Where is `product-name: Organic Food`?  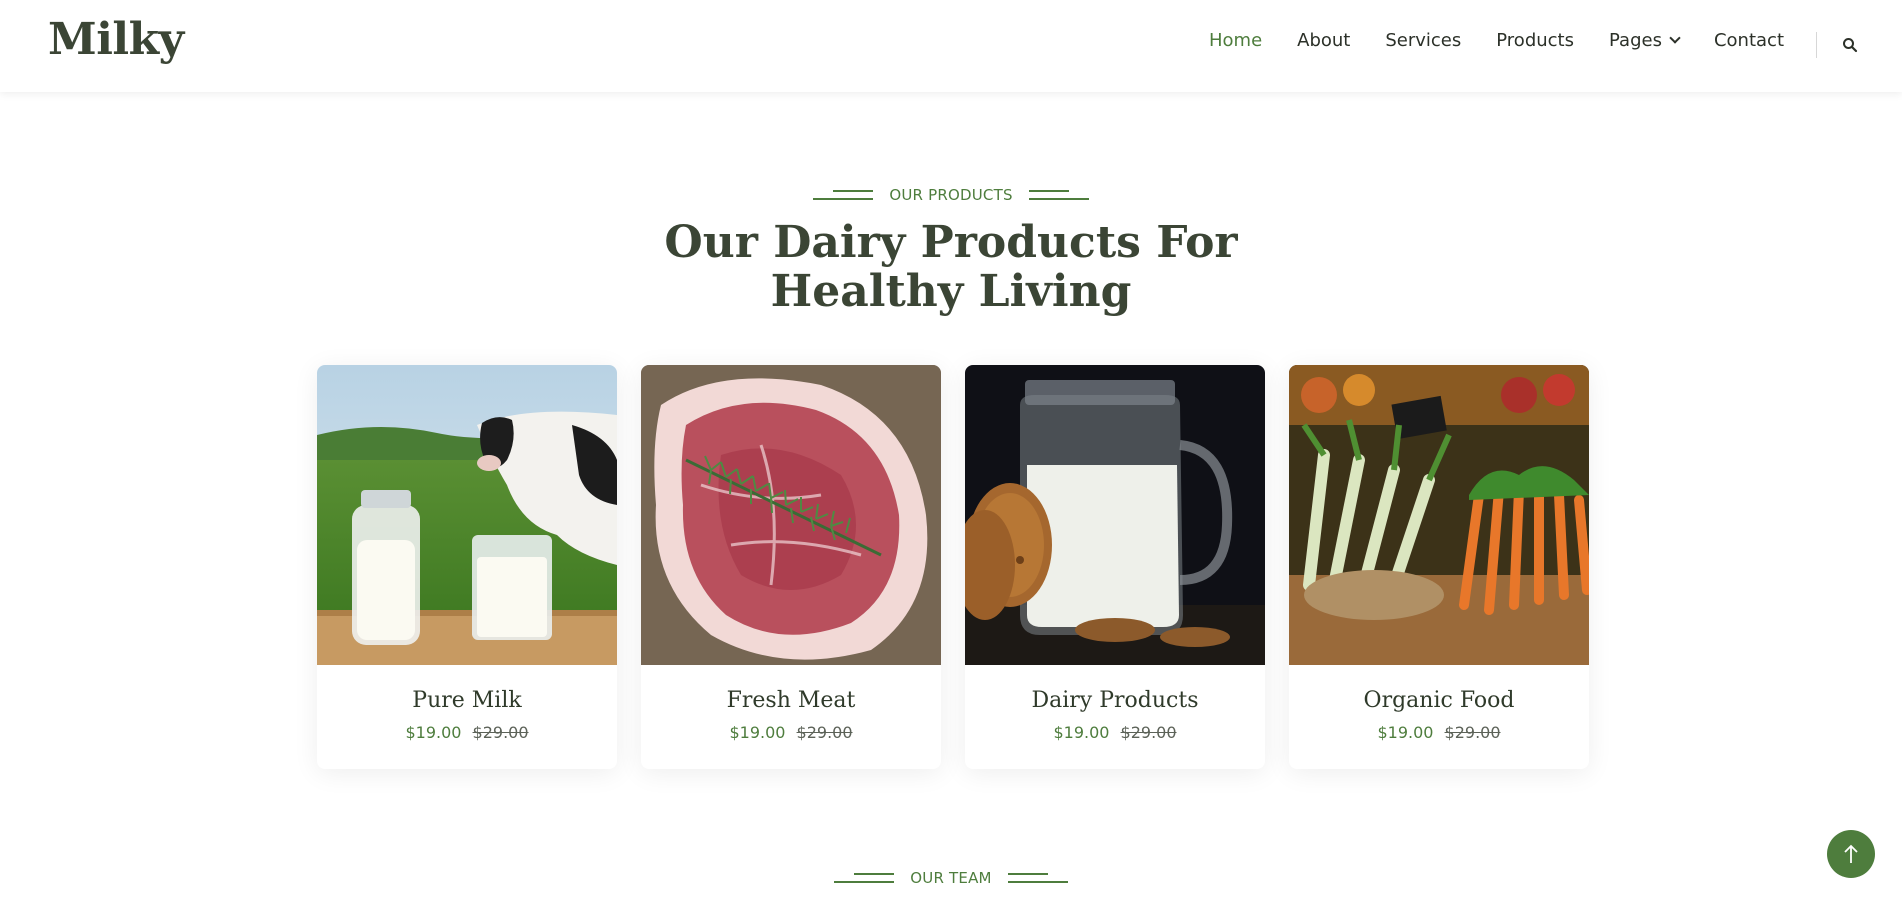
product-name: Organic Food is located at coordinates (1439, 700).